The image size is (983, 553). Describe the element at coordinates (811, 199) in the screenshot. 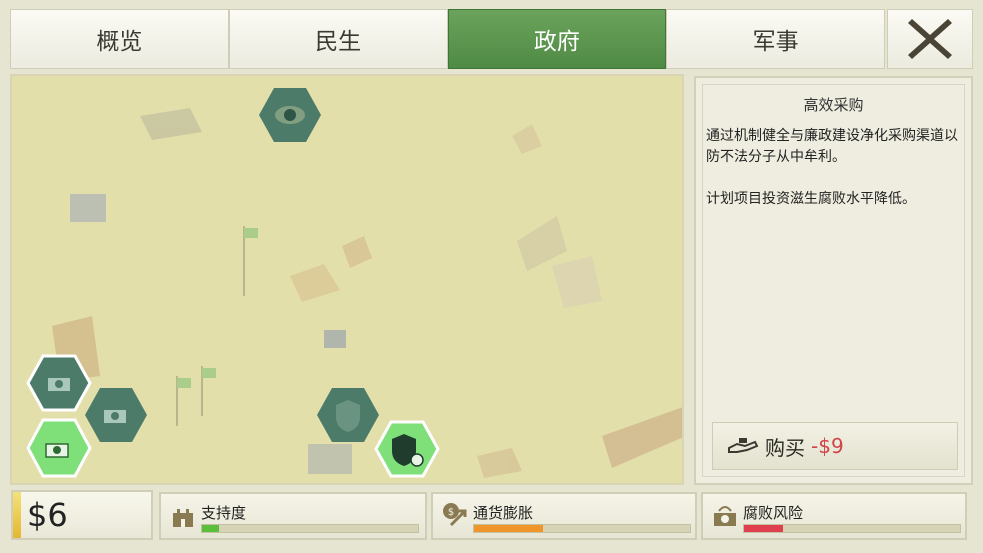

I see `policy-effect-line: 计划项目投资滋生腐败水平降低。` at that location.